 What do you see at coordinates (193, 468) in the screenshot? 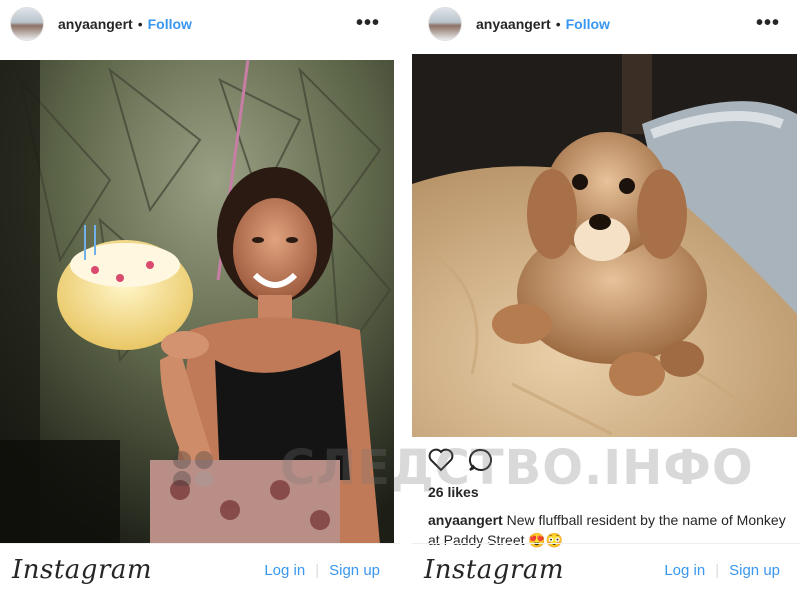
I see `watermark-dots-icon` at bounding box center [193, 468].